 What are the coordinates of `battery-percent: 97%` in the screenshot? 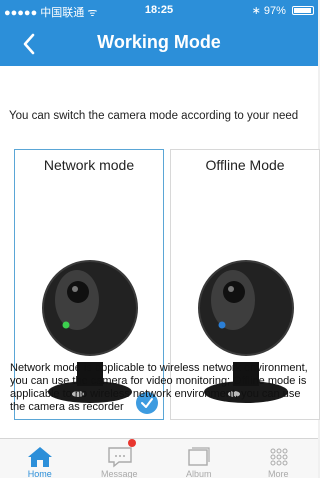 It's located at (274, 11).